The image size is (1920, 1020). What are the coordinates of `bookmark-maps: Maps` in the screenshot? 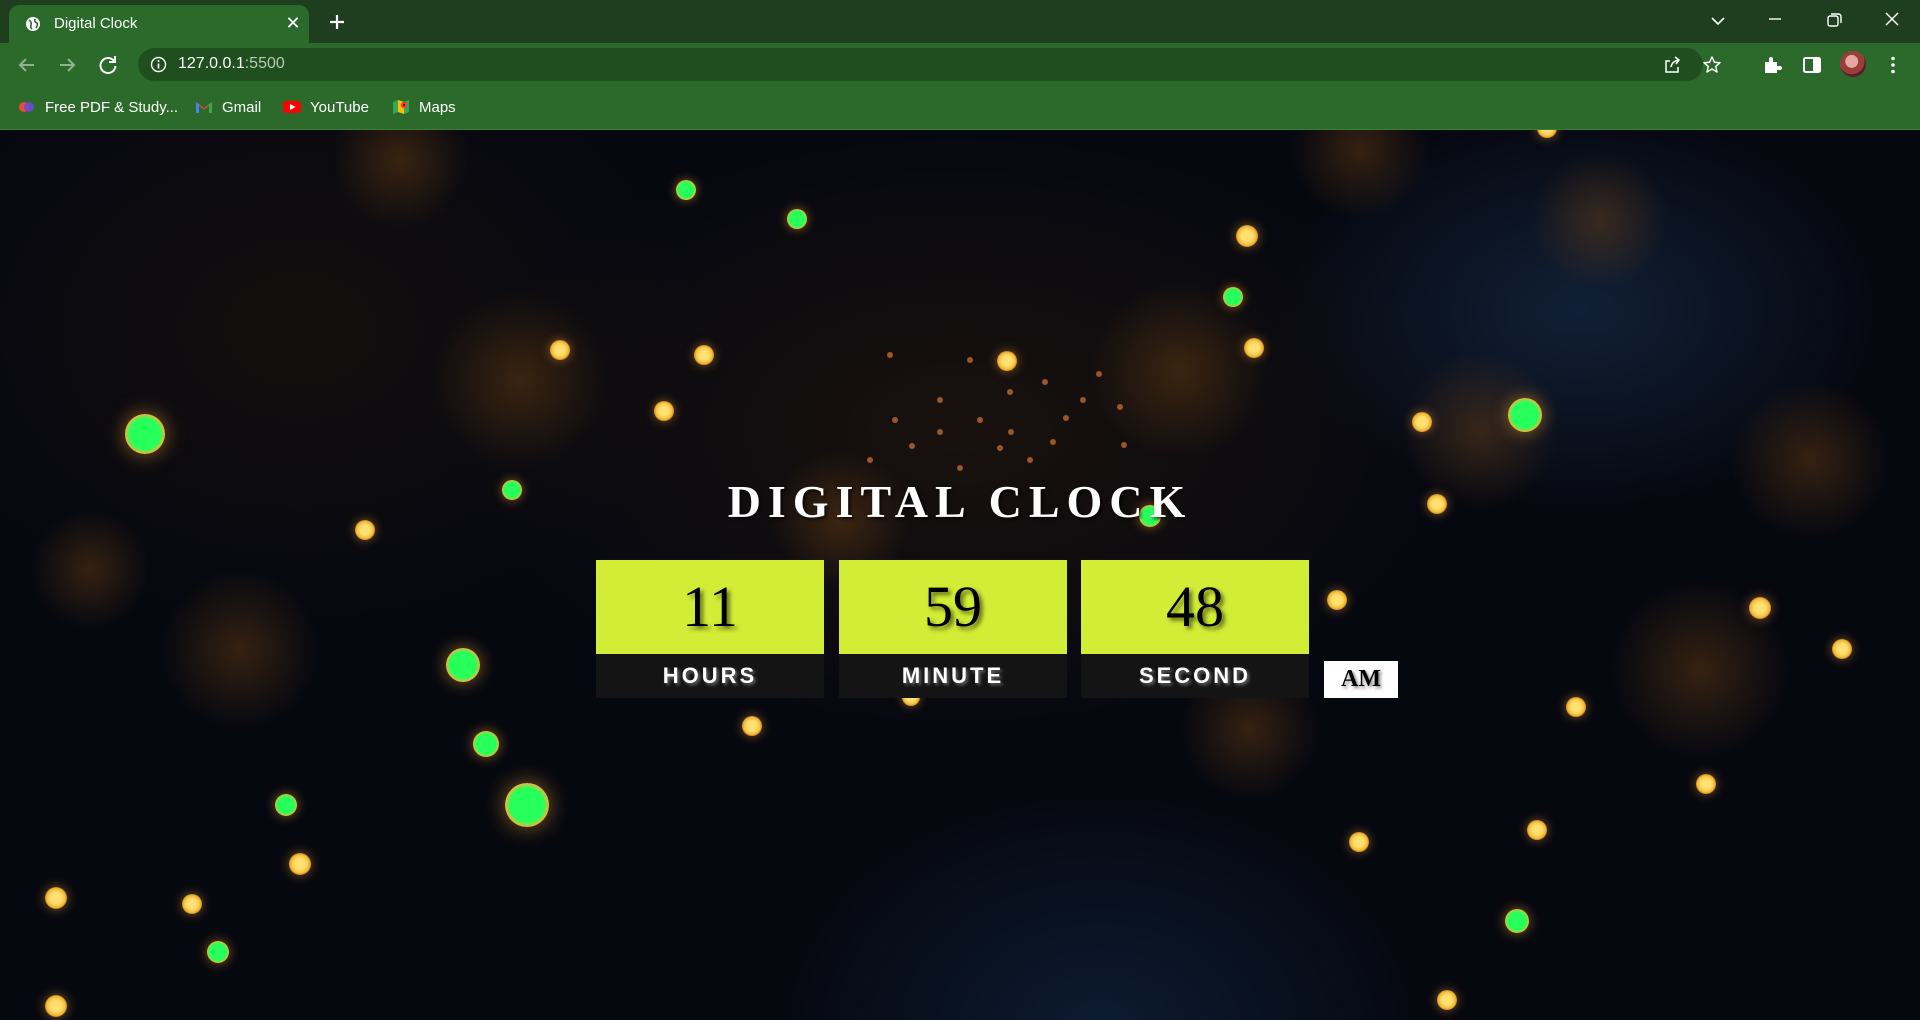 It's located at (424, 107).